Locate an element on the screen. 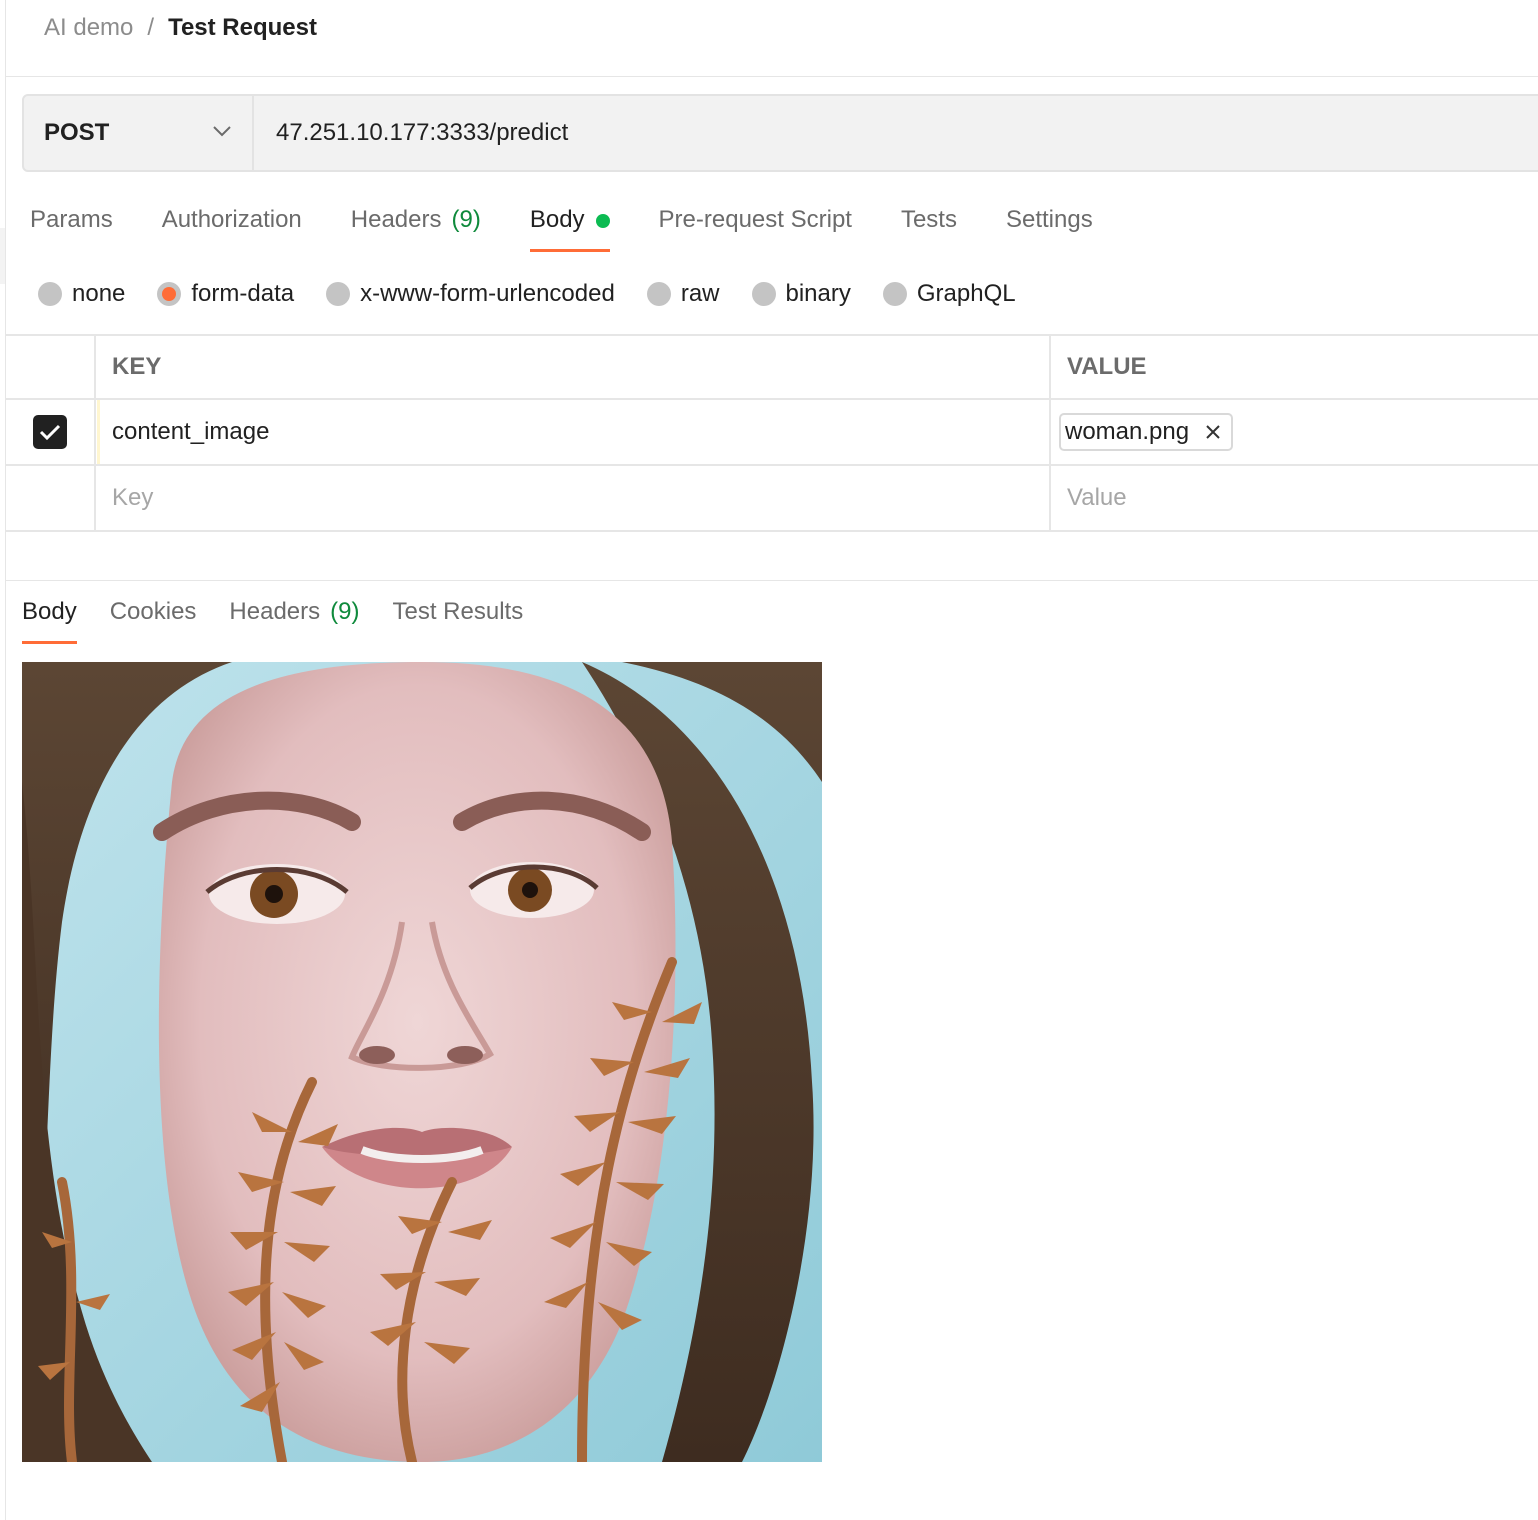 Image resolution: width=1538 pixels, height=1520 pixels. row-value-cell: woman.png is located at coordinates (1294, 432).